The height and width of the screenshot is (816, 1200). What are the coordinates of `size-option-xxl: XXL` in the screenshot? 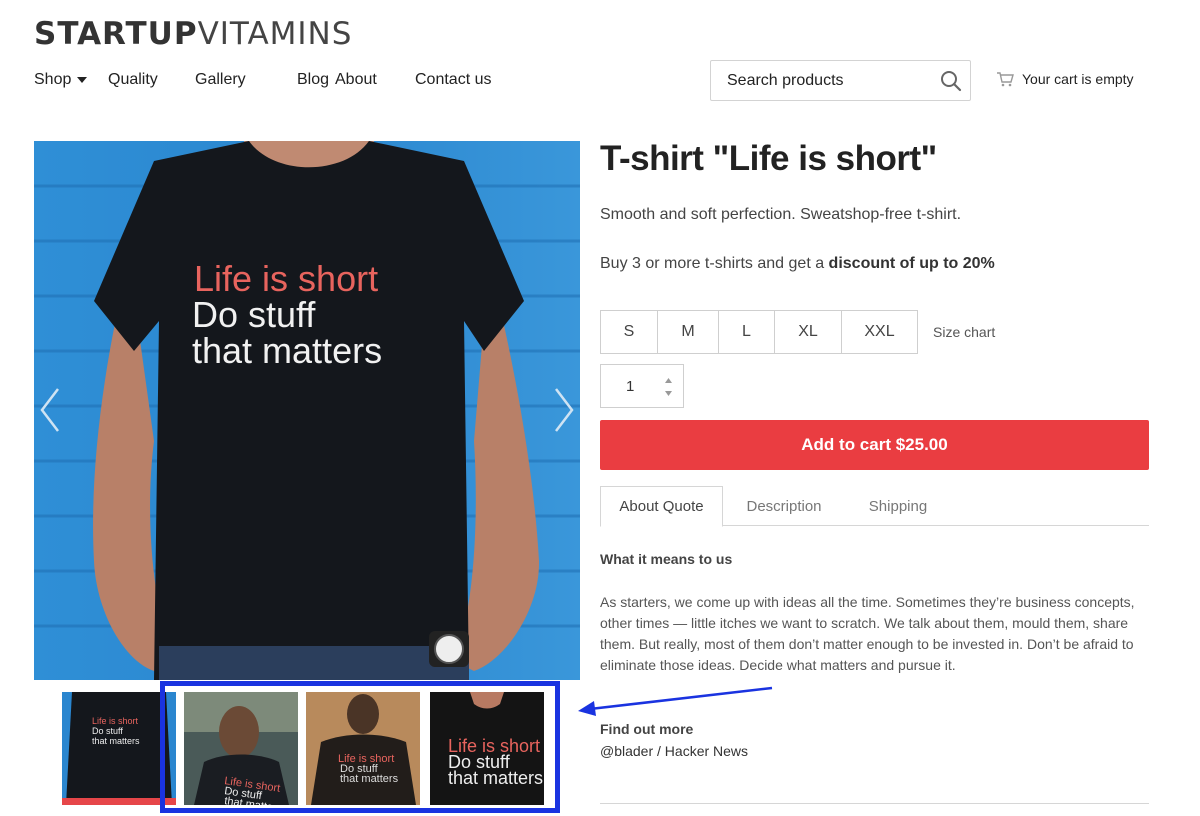 It's located at (879, 332).